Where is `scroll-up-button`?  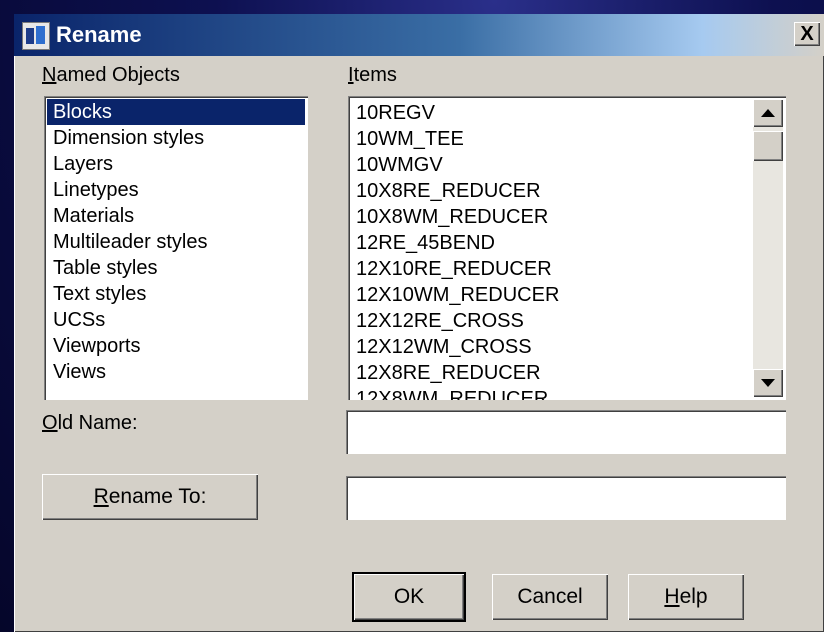
scroll-up-button is located at coordinates (768, 113).